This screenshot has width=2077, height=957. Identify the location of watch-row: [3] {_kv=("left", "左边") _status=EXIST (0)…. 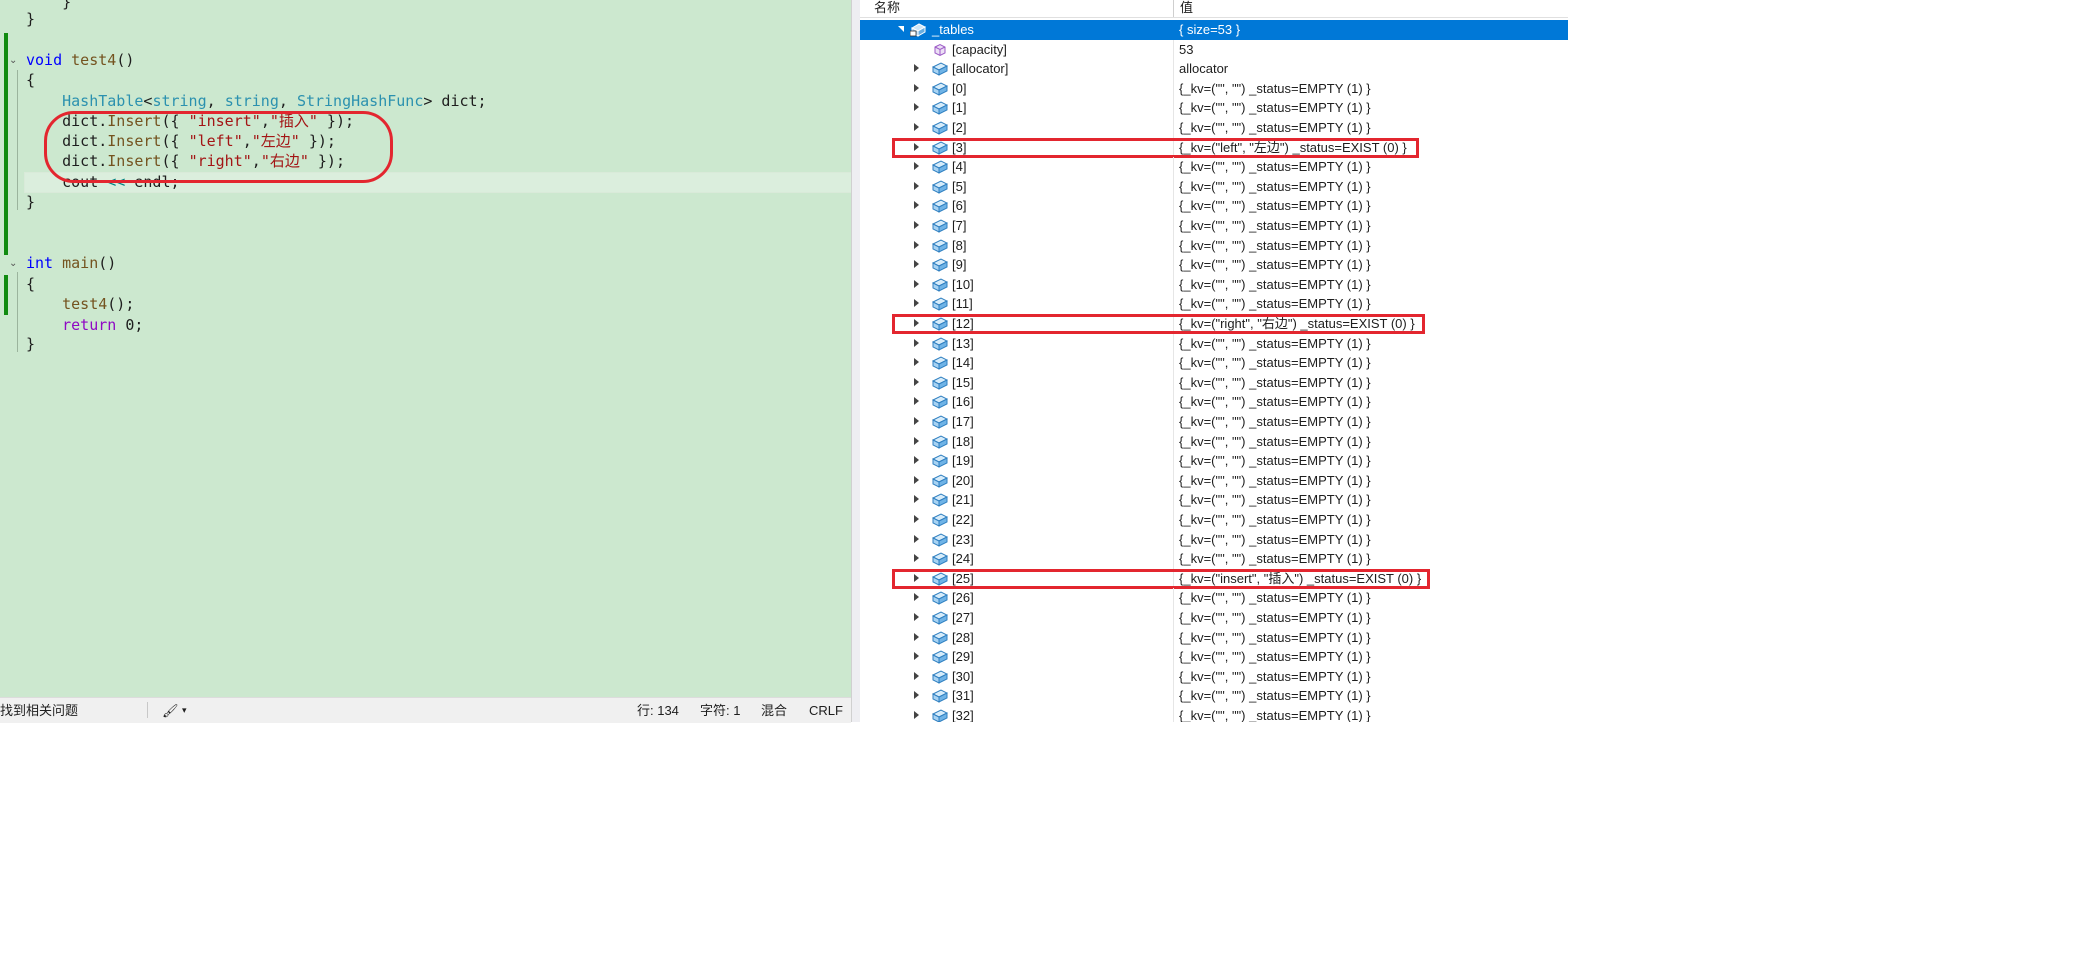
(1214, 147).